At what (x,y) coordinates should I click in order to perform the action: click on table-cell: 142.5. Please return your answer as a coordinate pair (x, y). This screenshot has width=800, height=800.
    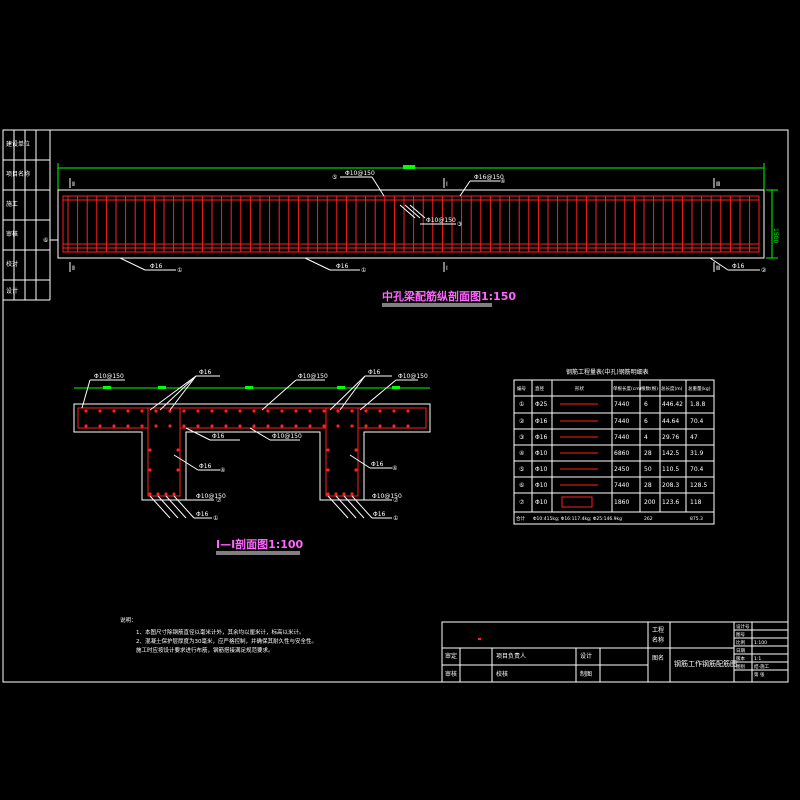
    Looking at the image, I should click on (670, 453).